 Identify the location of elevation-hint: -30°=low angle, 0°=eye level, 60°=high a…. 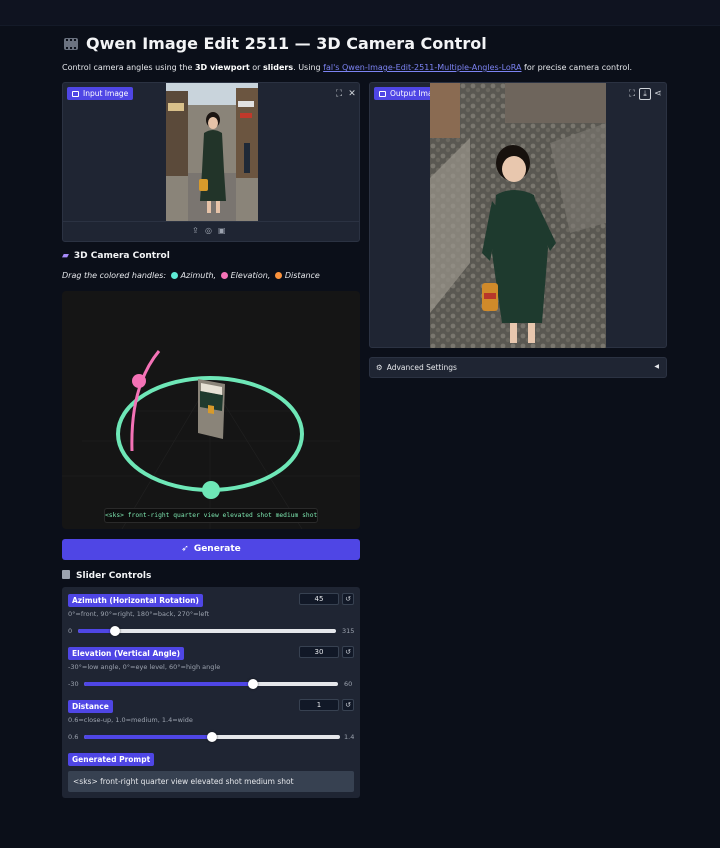
(144, 667).